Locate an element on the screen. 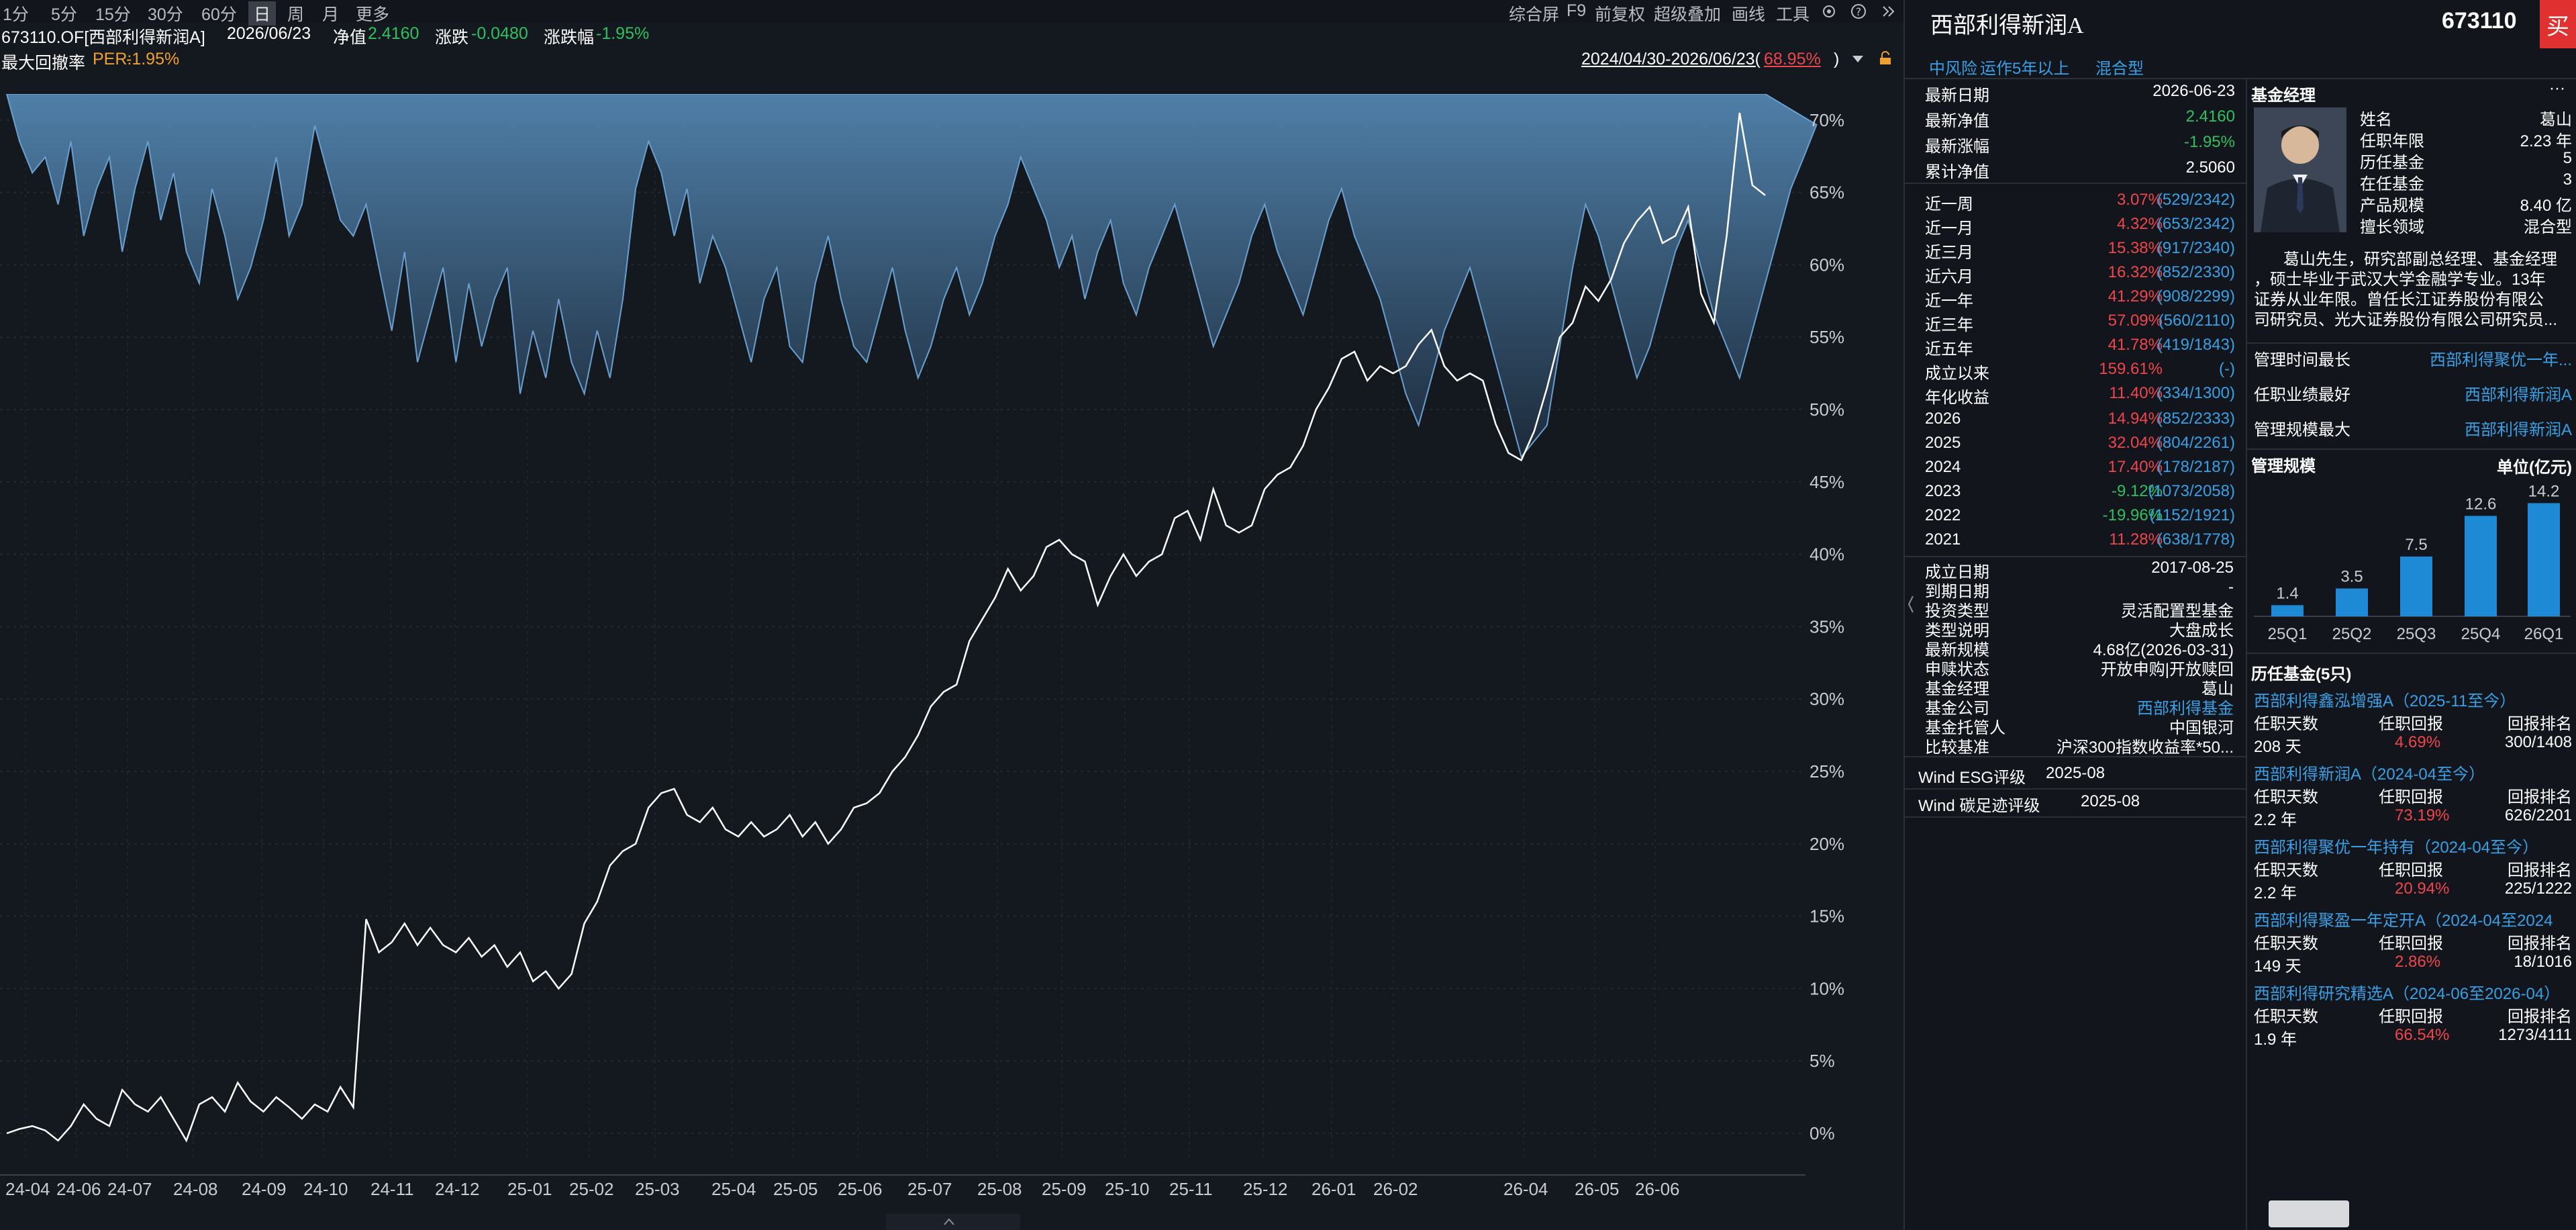  tag-type: 混合型 is located at coordinates (2119, 67).